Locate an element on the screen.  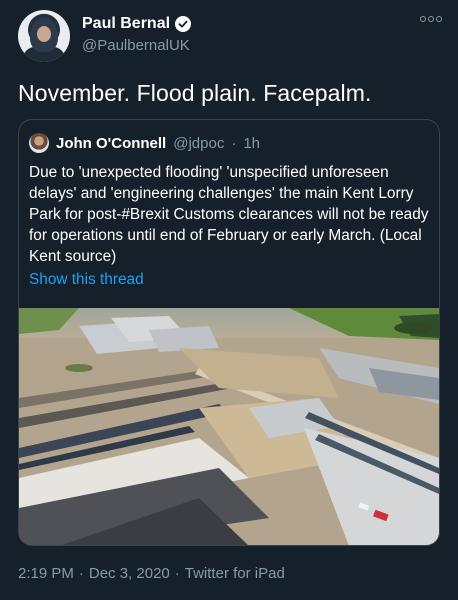
quoted-author-handle: @jdpoc is located at coordinates (199, 143).